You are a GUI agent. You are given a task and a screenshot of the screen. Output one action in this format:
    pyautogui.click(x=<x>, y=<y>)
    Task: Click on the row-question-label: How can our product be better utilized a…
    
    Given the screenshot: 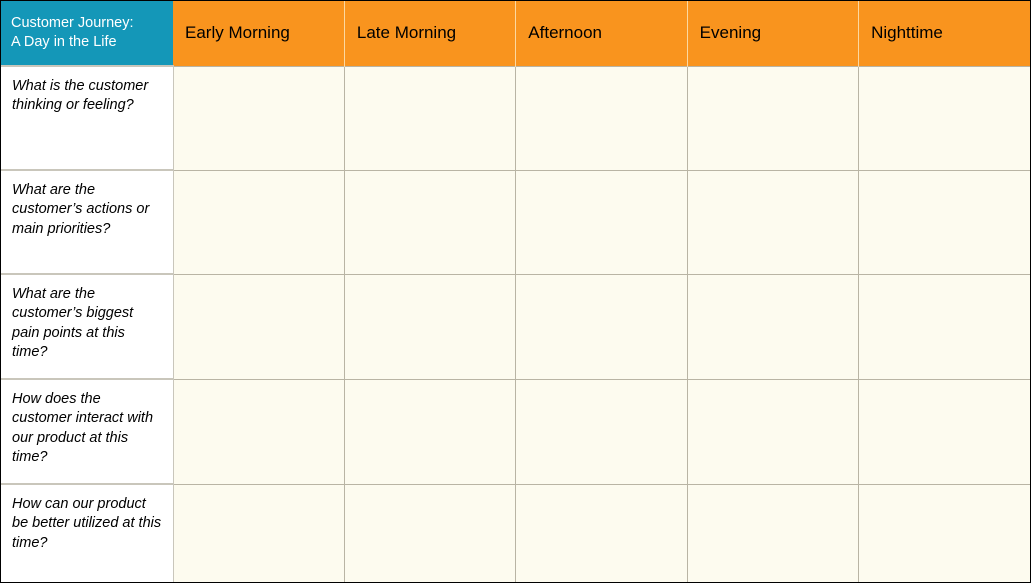 What is the action you would take?
    pyautogui.click(x=87, y=523)
    